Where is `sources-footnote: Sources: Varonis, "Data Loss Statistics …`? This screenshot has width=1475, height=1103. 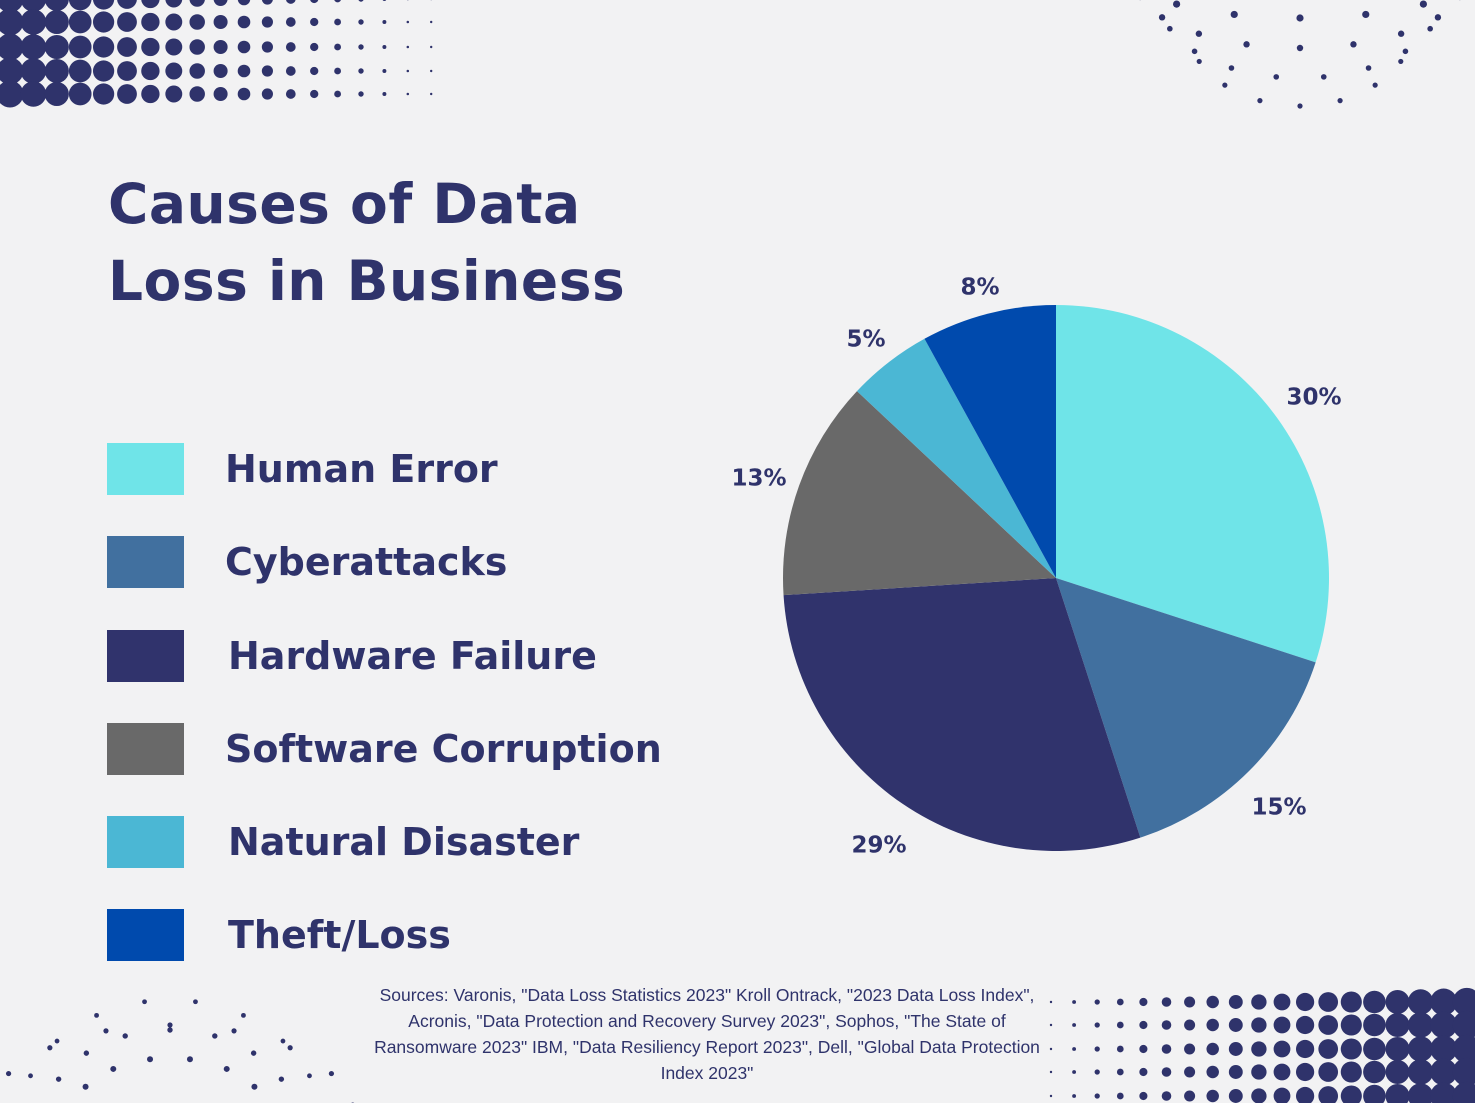 sources-footnote: Sources: Varonis, "Data Loss Statistics … is located at coordinates (707, 1034).